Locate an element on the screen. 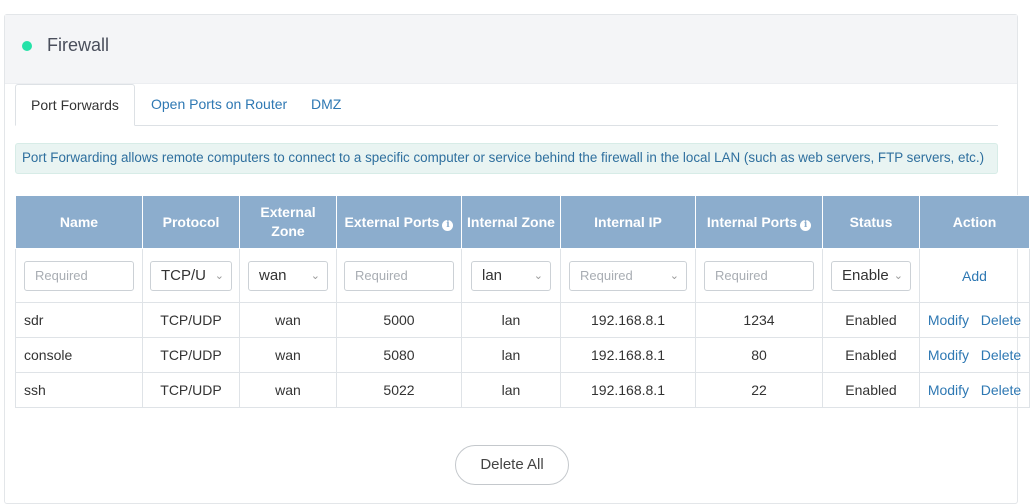  header-action: Action is located at coordinates (974, 222).